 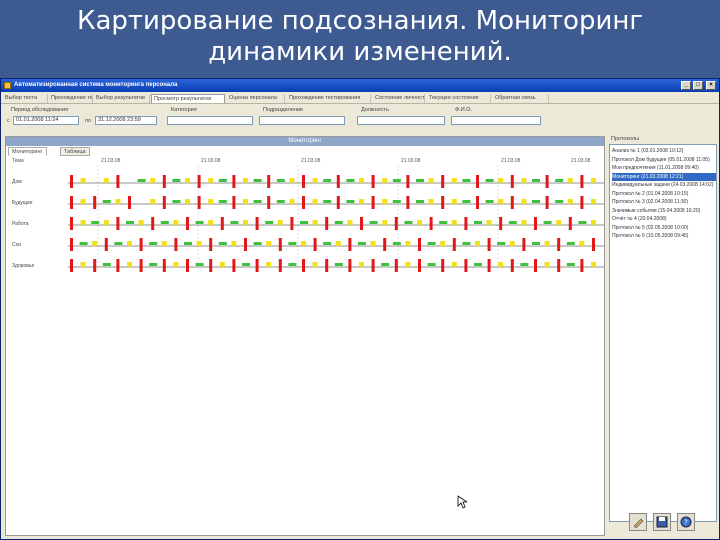 I want to click on protocol-item: Протокол № 5 (02.05.2008 10:00), so click(x=664, y=228).